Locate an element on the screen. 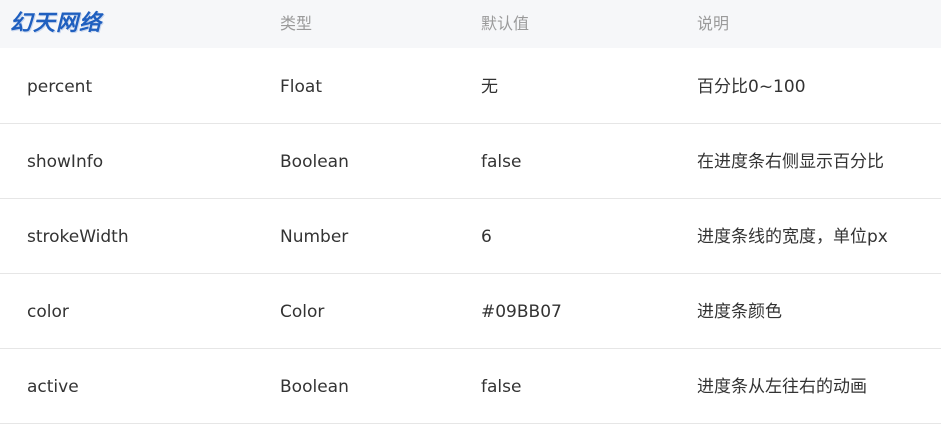 The image size is (941, 426). prop-type: Float is located at coordinates (301, 87).